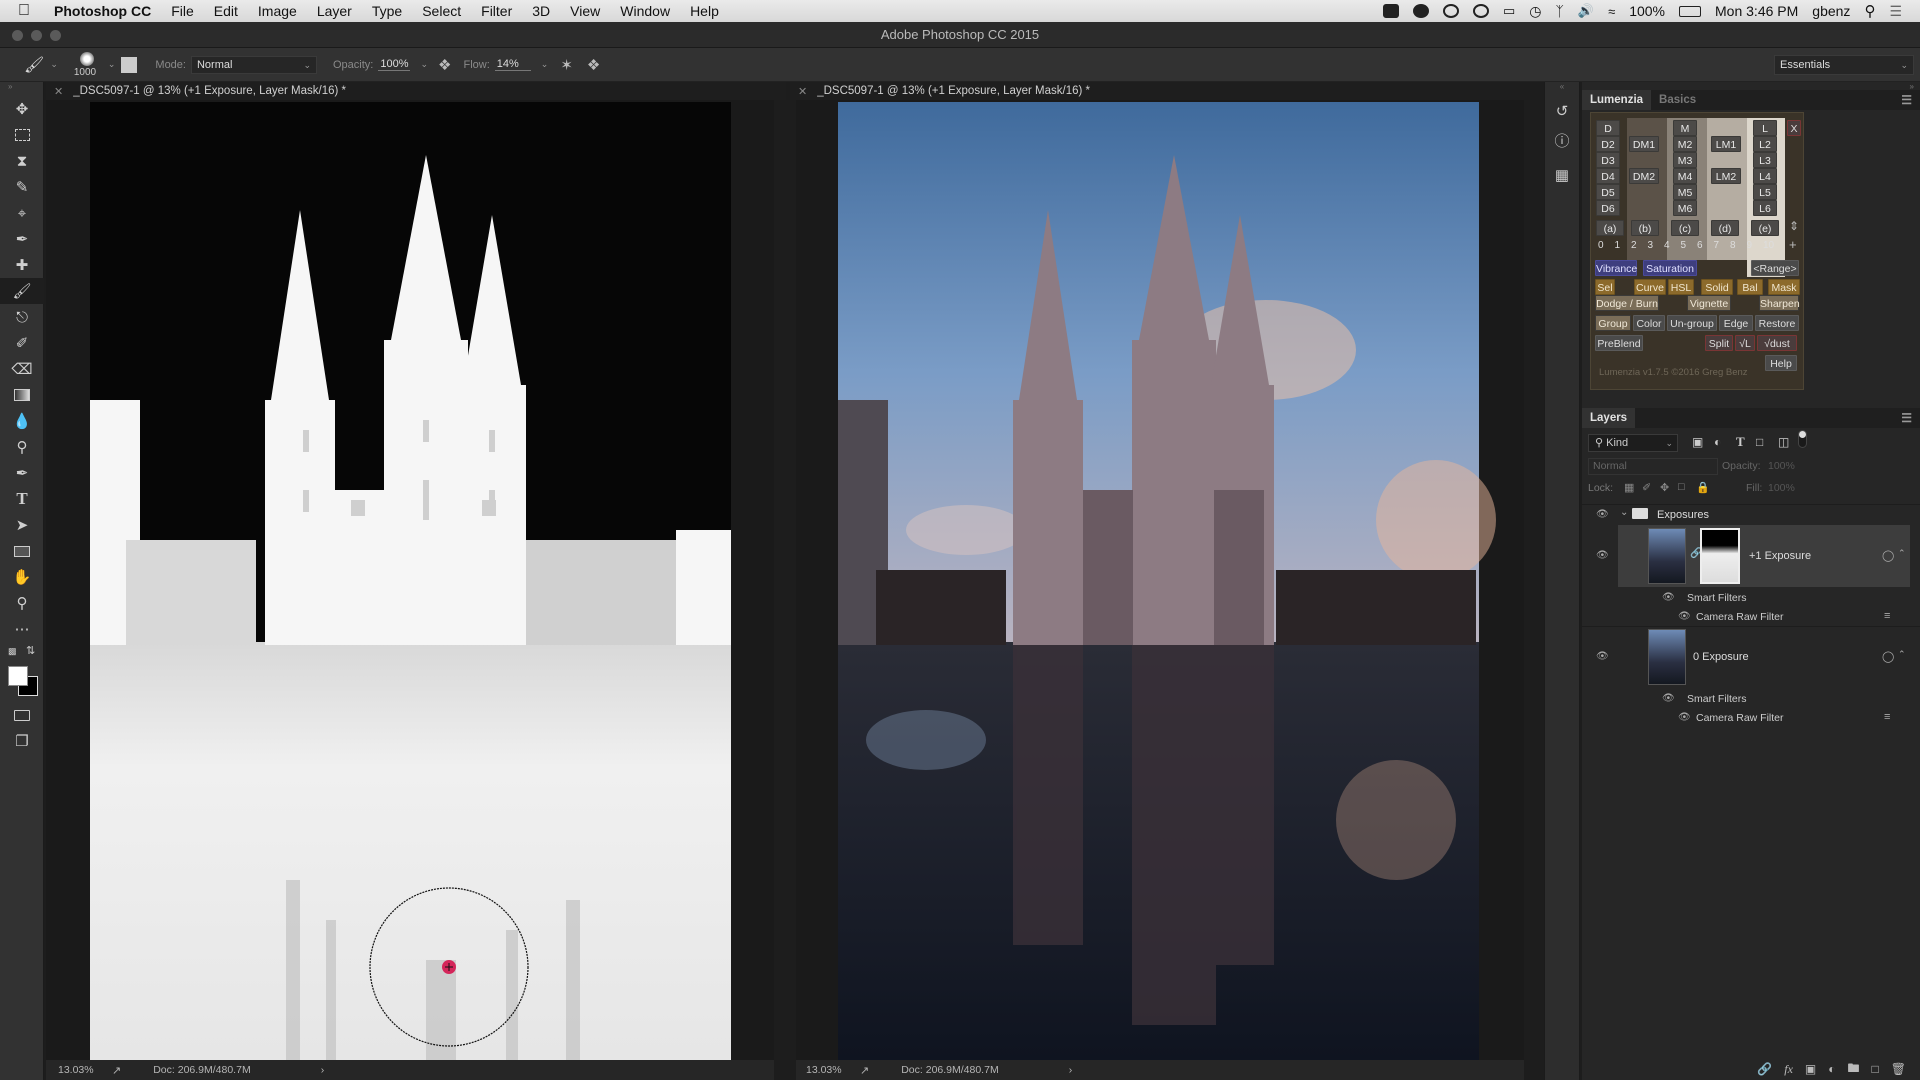 Image resolution: width=1920 pixels, height=1080 pixels. What do you see at coordinates (1768, 245) in the screenshot?
I see `lumenzia-zone-10: 10` at bounding box center [1768, 245].